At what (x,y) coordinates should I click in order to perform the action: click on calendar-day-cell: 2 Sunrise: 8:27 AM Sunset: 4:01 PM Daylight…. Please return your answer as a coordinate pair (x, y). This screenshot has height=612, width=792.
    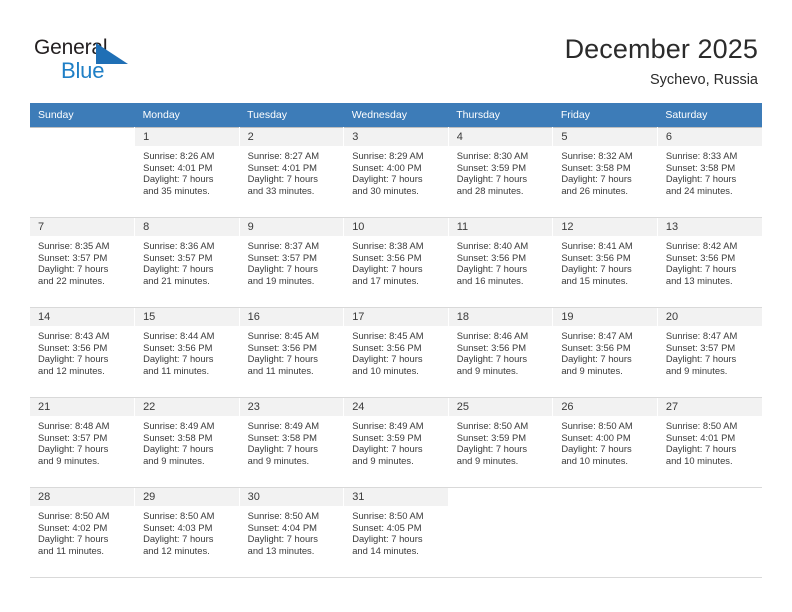
    Looking at the image, I should click on (292, 172).